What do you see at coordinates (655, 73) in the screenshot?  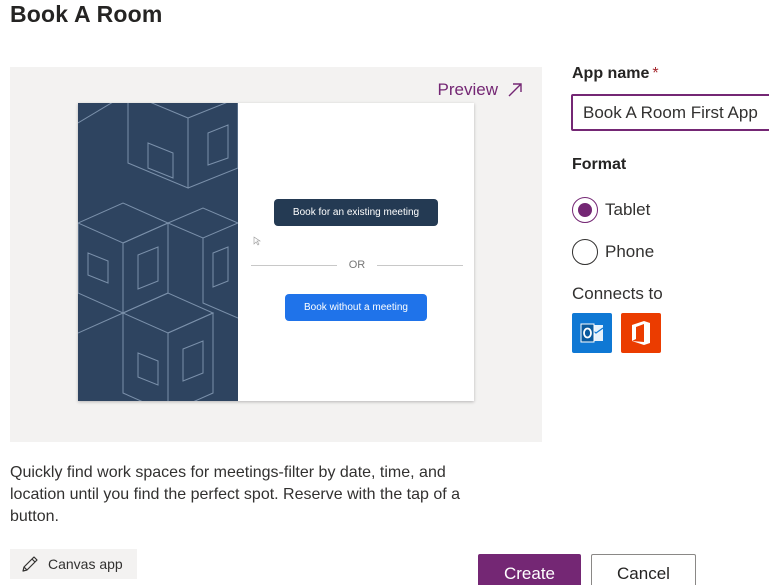 I see `required-marker: *` at bounding box center [655, 73].